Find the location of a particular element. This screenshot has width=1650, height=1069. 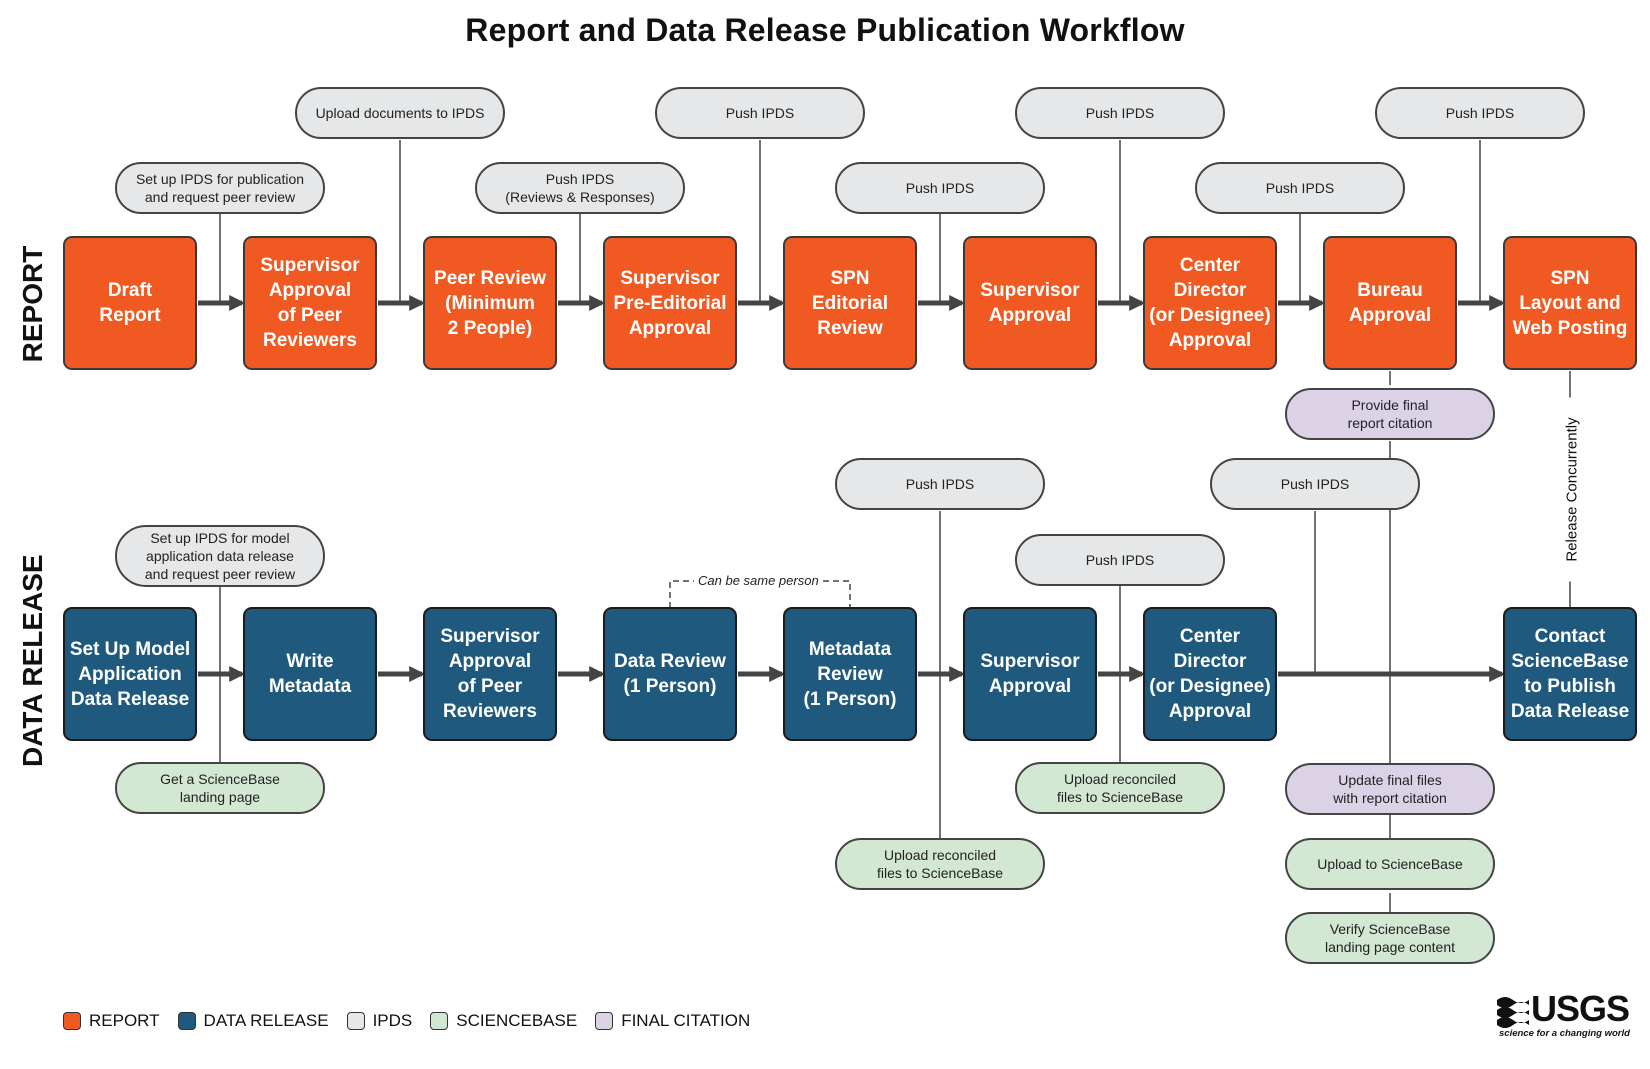

legend-item-report: REPORT is located at coordinates (111, 1021).